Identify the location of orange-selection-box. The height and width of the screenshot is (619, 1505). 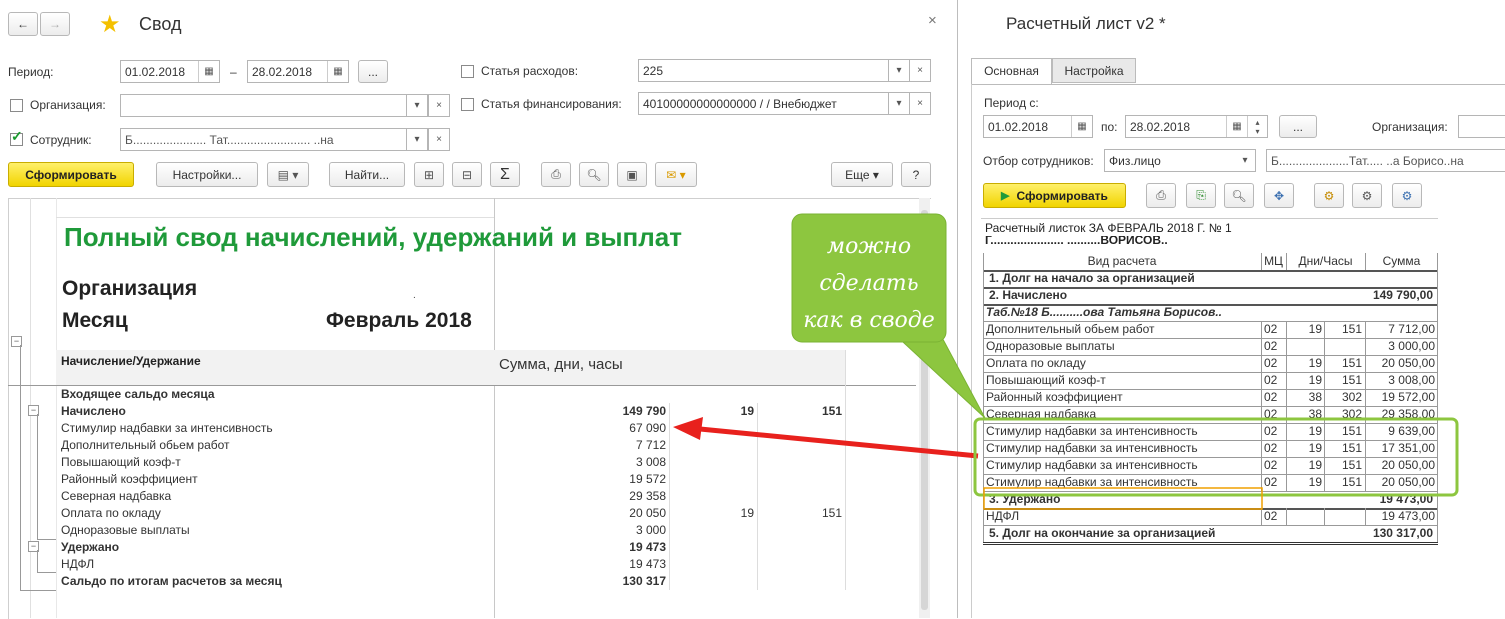
(1123, 498).